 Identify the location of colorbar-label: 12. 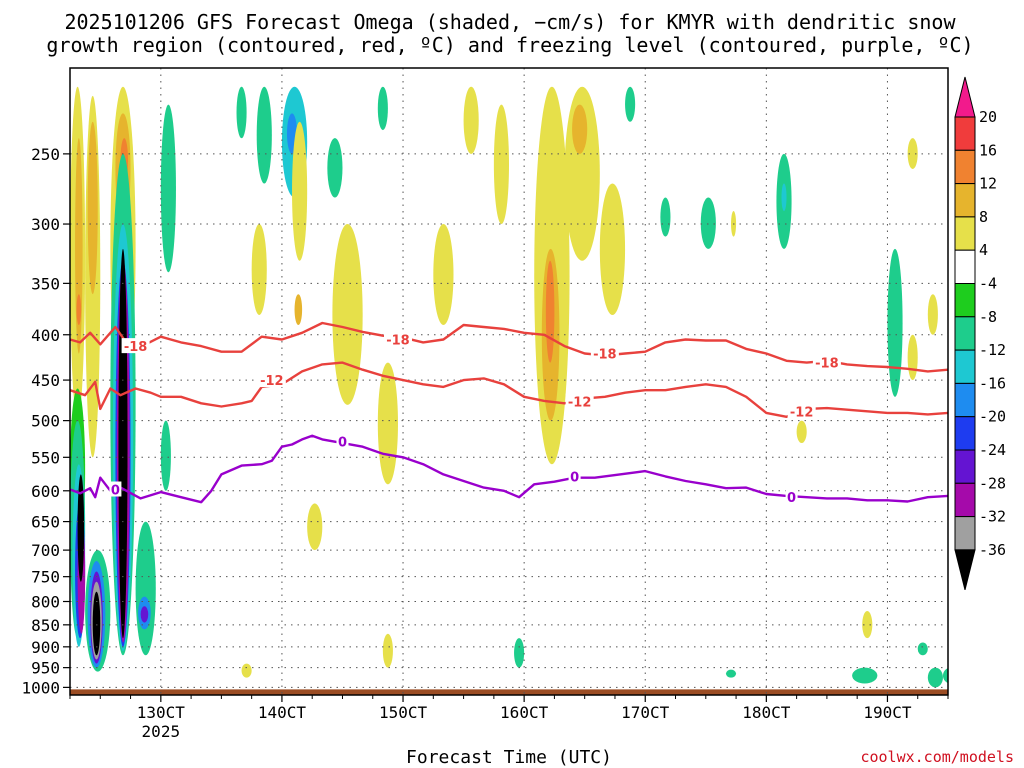
(988, 184).